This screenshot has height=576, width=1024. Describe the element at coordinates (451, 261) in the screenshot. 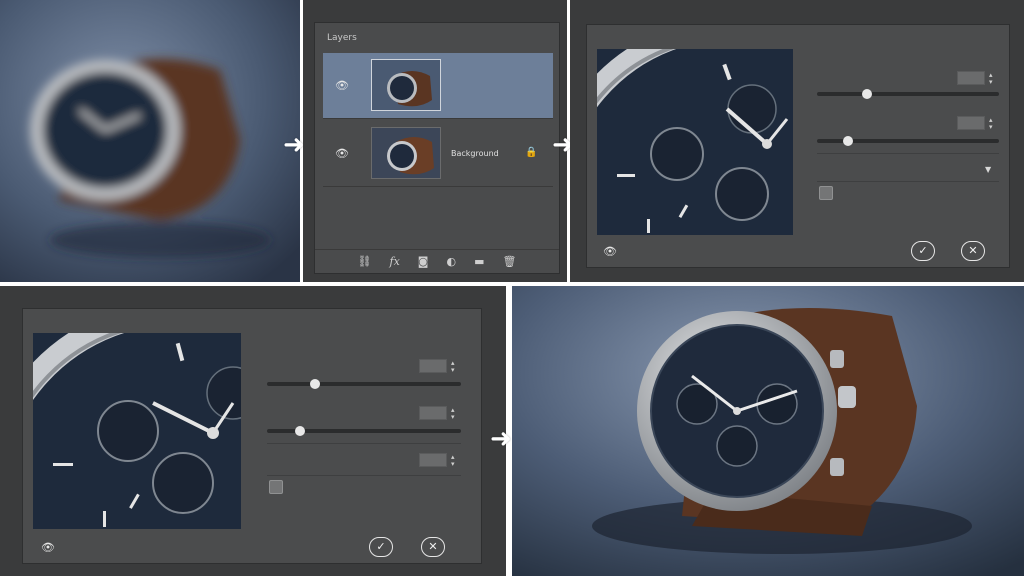

I see `adjustment-icon: ◐` at that location.